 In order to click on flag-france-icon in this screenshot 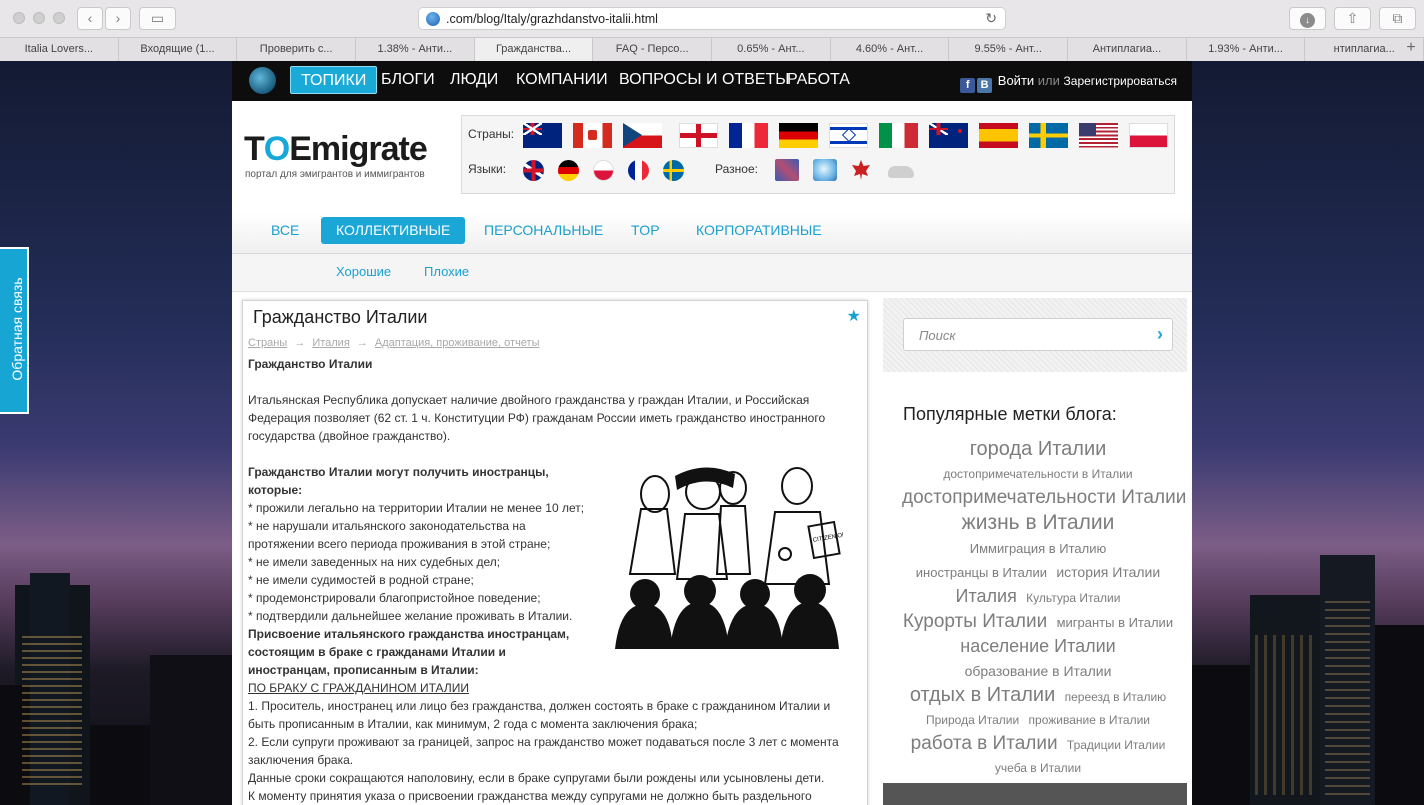, I will do `click(748, 135)`.